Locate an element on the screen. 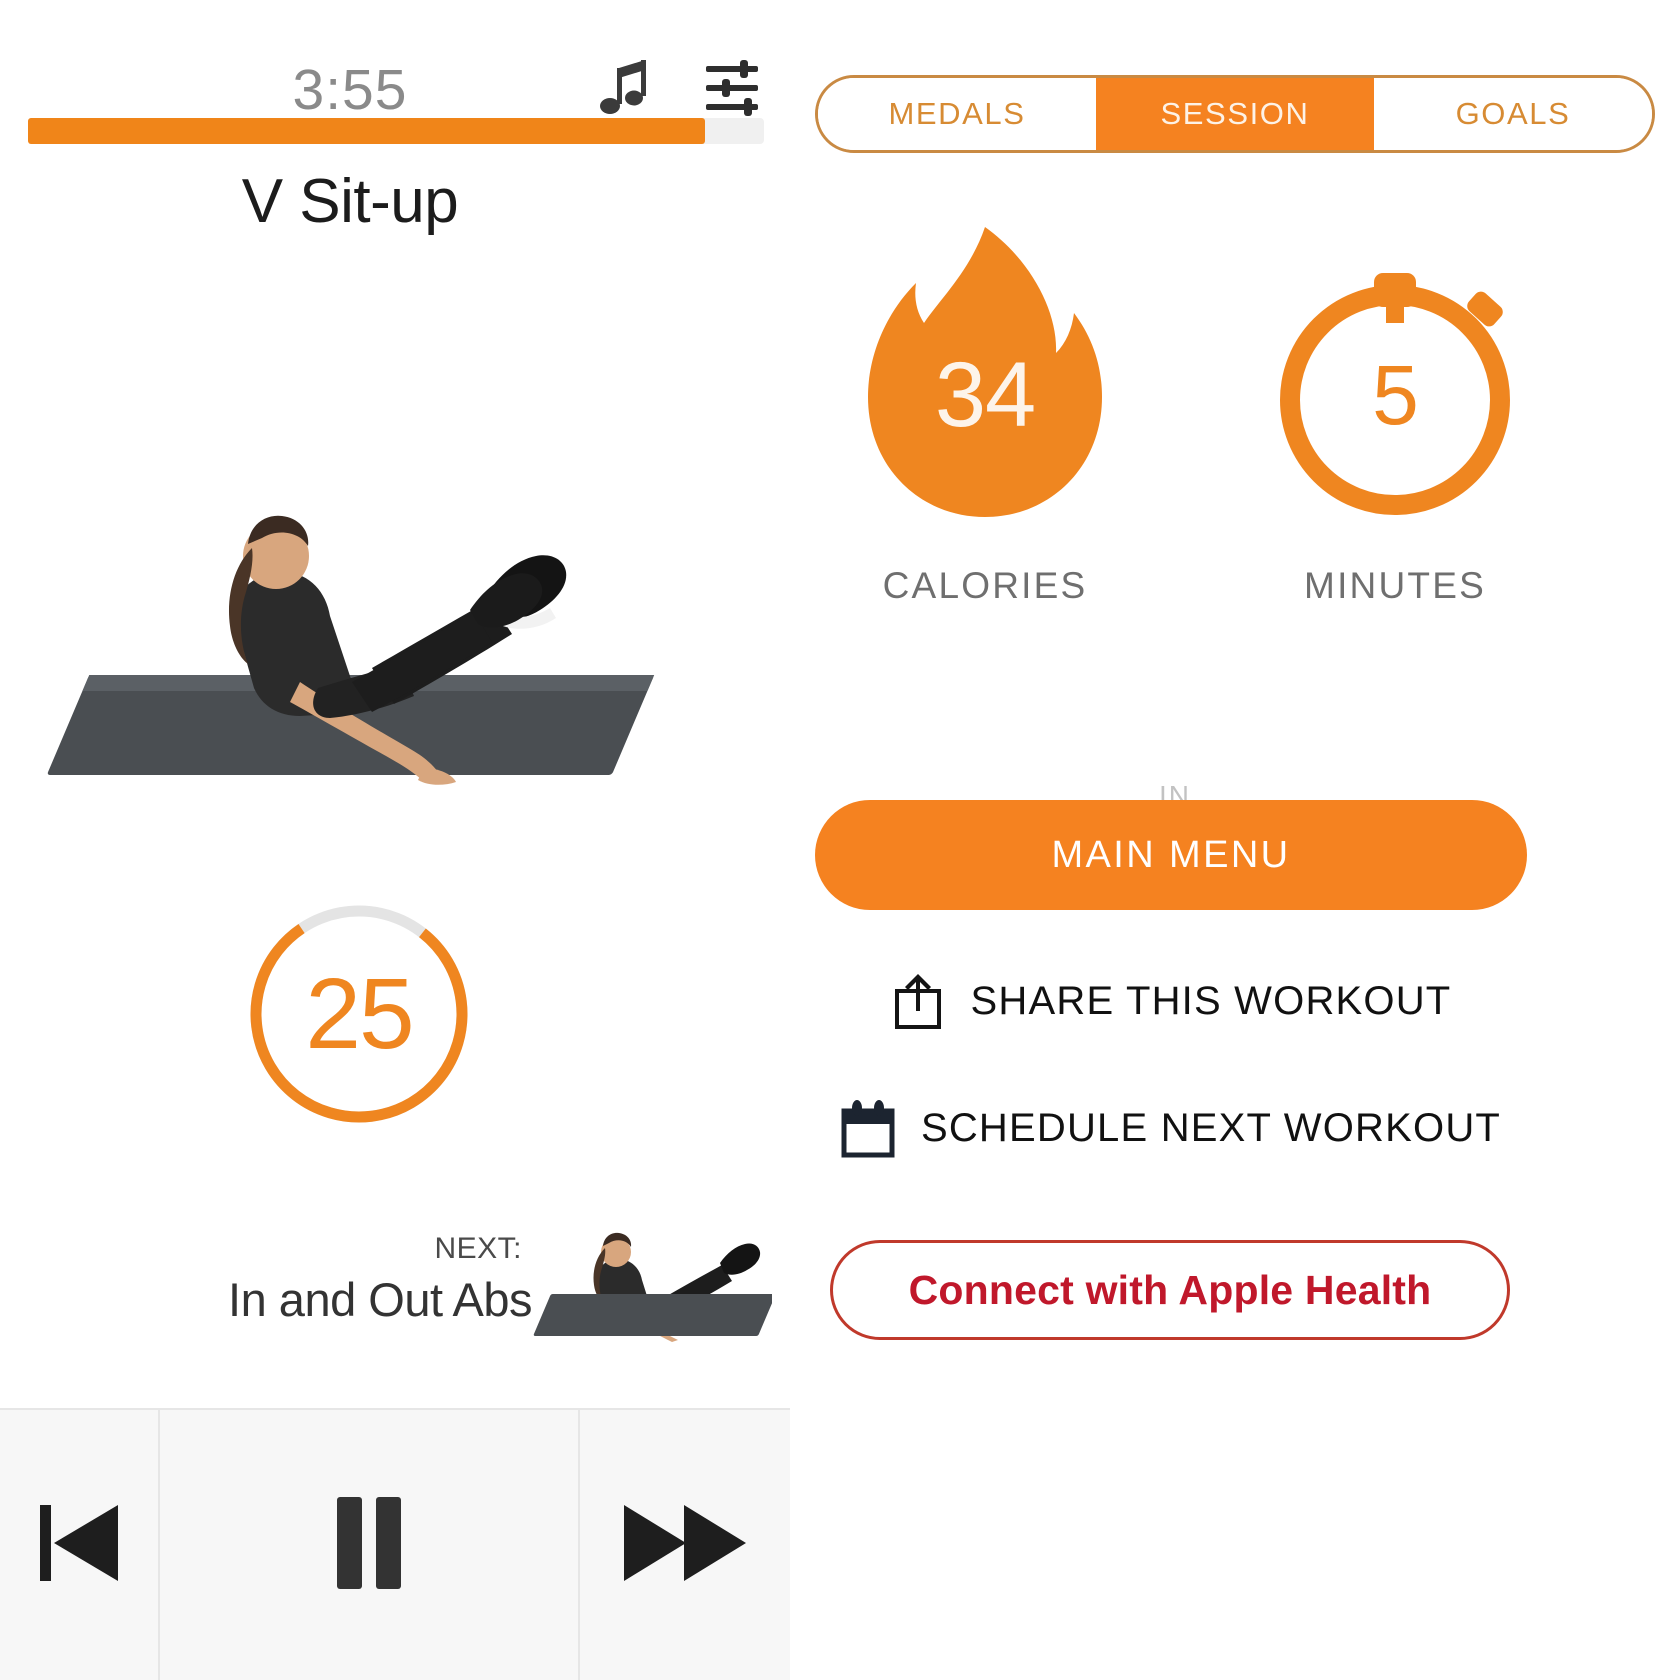  fast-forward-icon is located at coordinates (685, 1545).